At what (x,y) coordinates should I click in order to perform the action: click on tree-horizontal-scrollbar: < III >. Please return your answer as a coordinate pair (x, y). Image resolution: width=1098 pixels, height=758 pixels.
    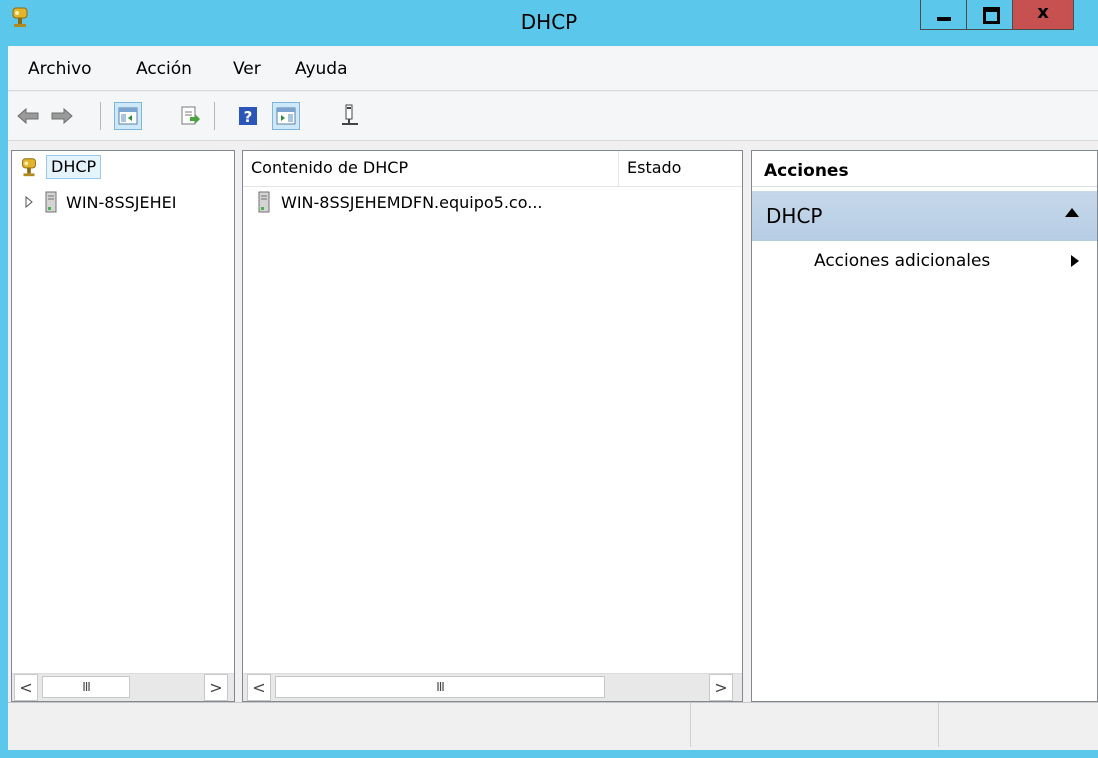
    Looking at the image, I should click on (123, 687).